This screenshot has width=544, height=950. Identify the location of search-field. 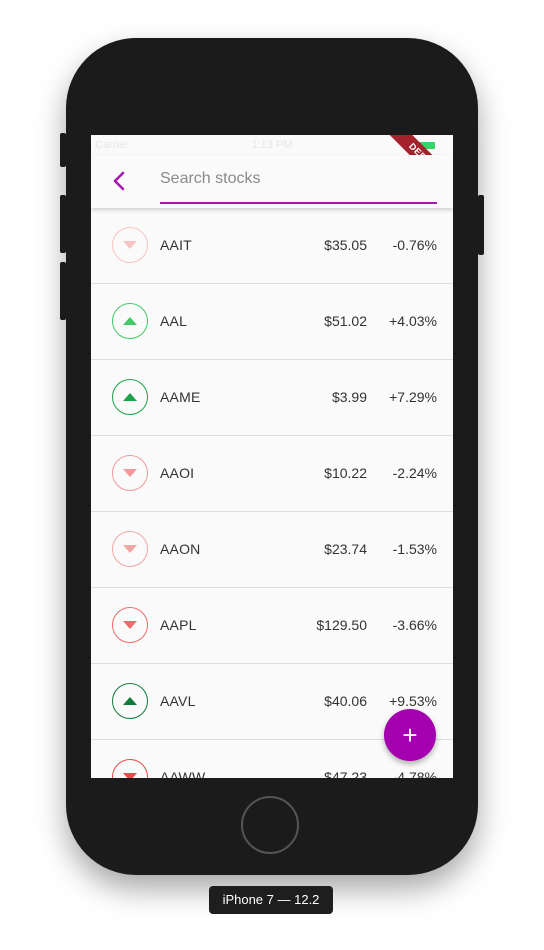
(298, 186).